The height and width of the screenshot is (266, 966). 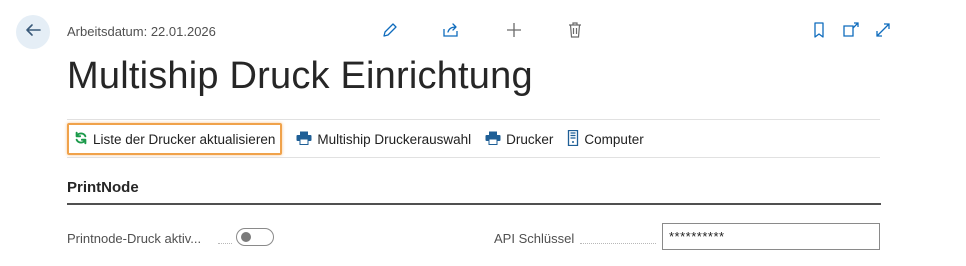 I want to click on pencil-icon, so click(x=390, y=32).